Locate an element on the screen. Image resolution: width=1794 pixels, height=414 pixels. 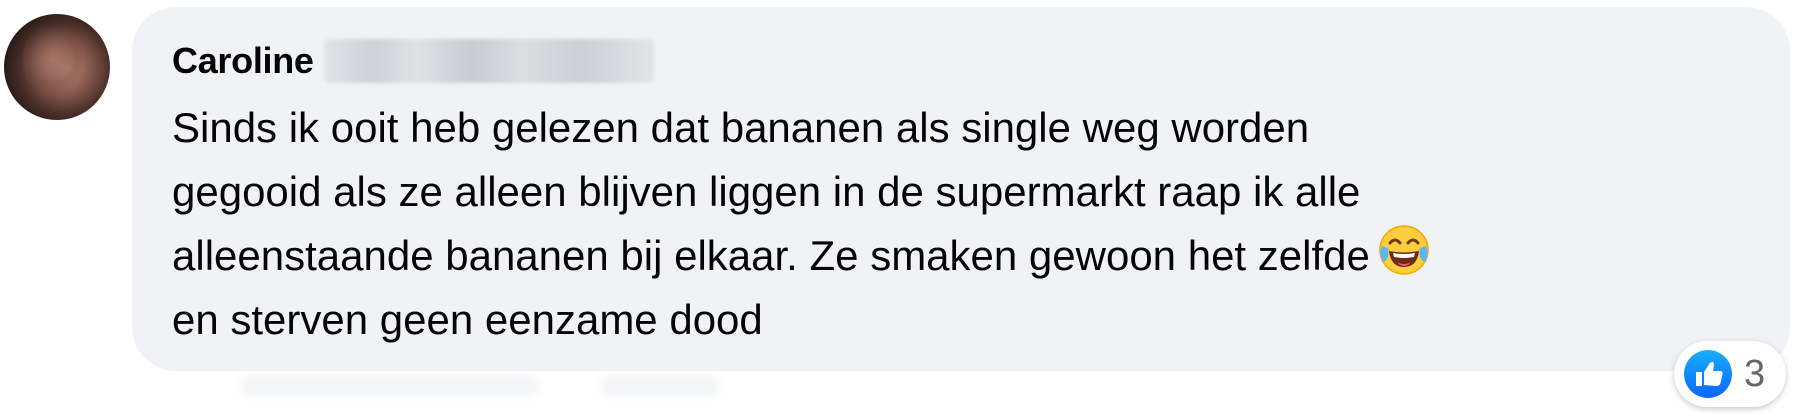
author-row: Caroline is located at coordinates (961, 61).